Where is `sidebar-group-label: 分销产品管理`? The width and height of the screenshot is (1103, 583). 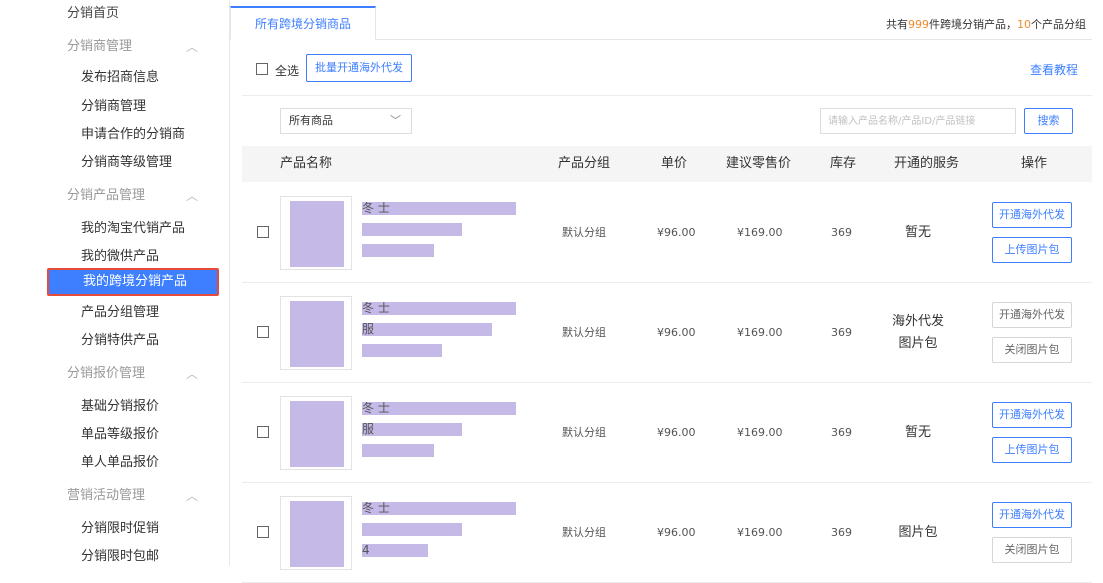
sidebar-group-label: 分销产品管理 is located at coordinates (106, 195).